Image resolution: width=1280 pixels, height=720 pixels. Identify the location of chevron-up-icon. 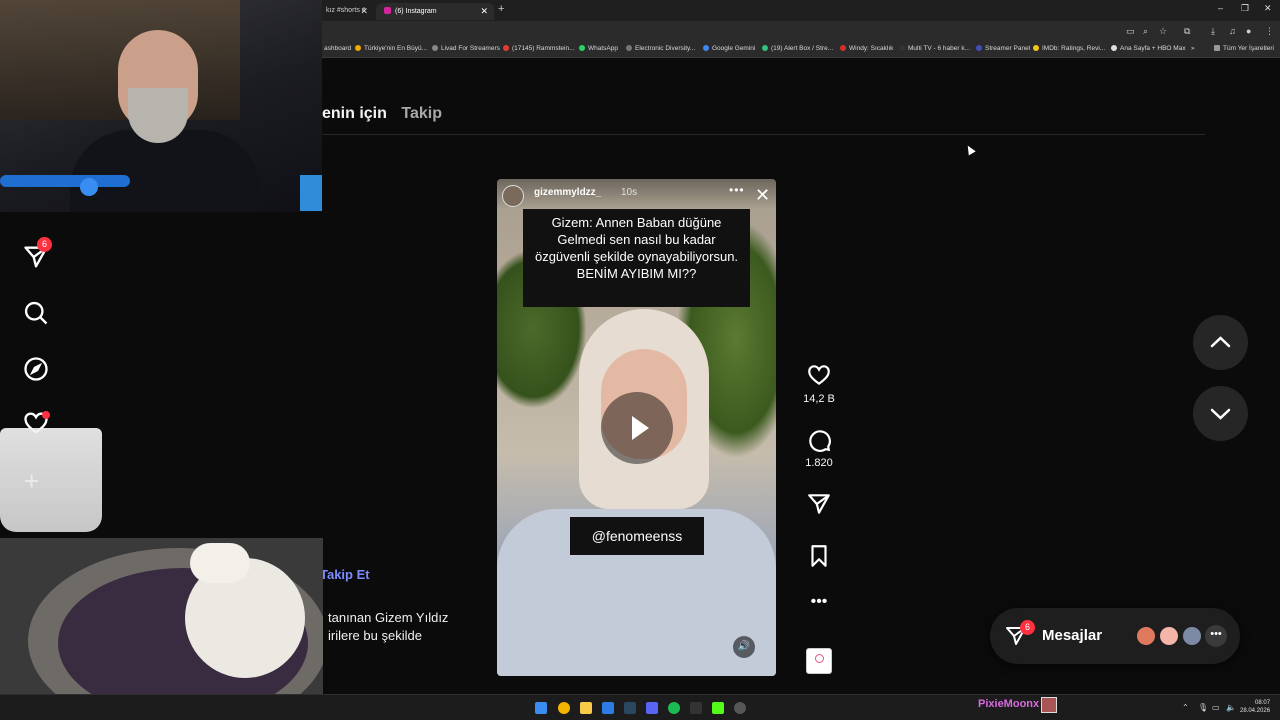
(1220, 342).